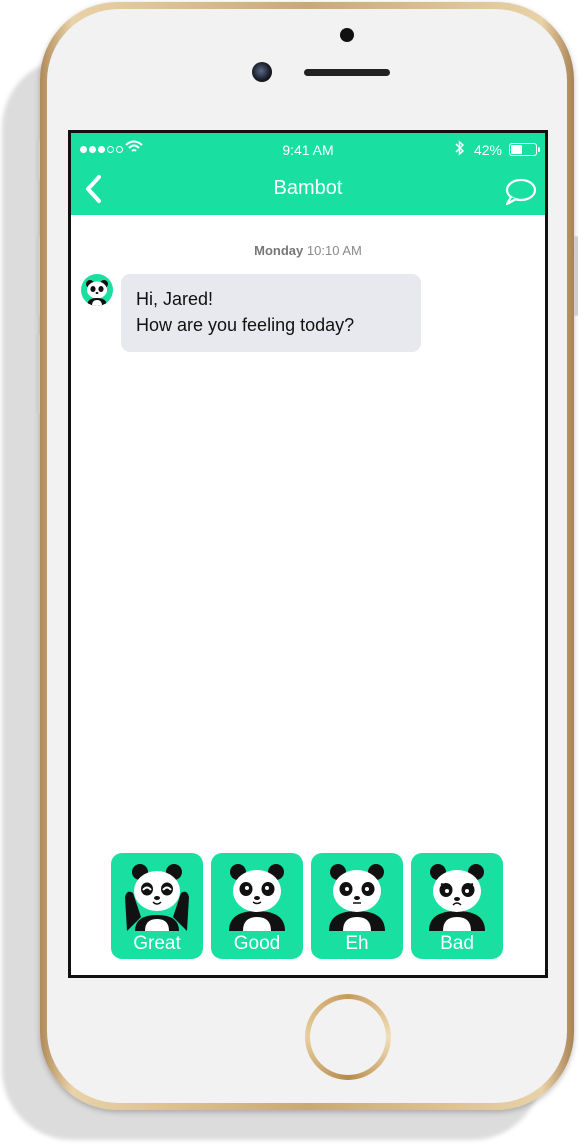 Image resolution: width=580 pixels, height=1144 pixels. I want to click on battery-icon, so click(524, 149).